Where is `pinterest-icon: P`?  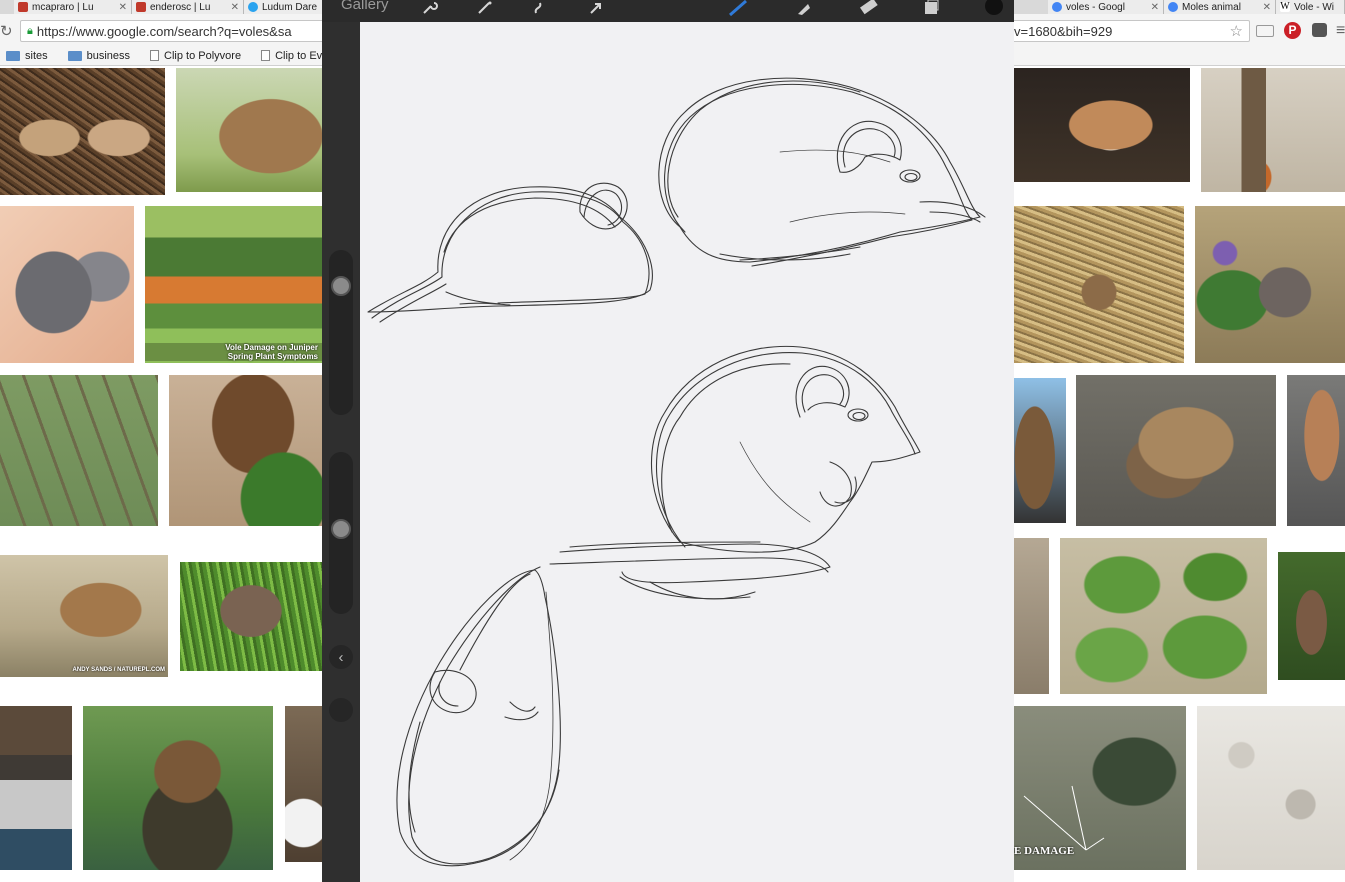
pinterest-icon: P is located at coordinates (1292, 30).